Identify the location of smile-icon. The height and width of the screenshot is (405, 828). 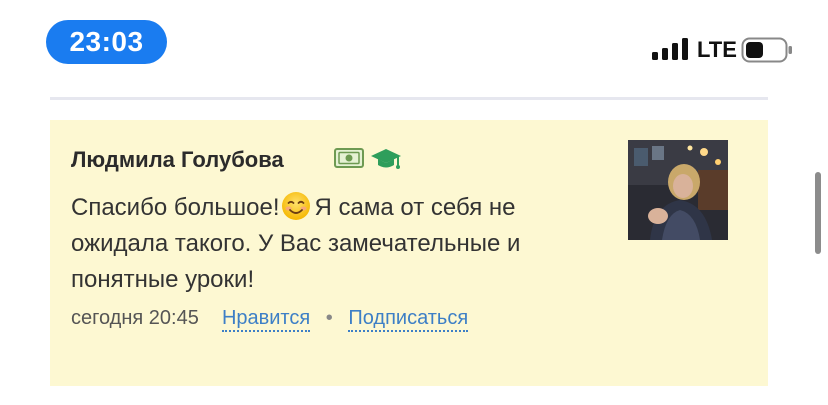
(295, 206).